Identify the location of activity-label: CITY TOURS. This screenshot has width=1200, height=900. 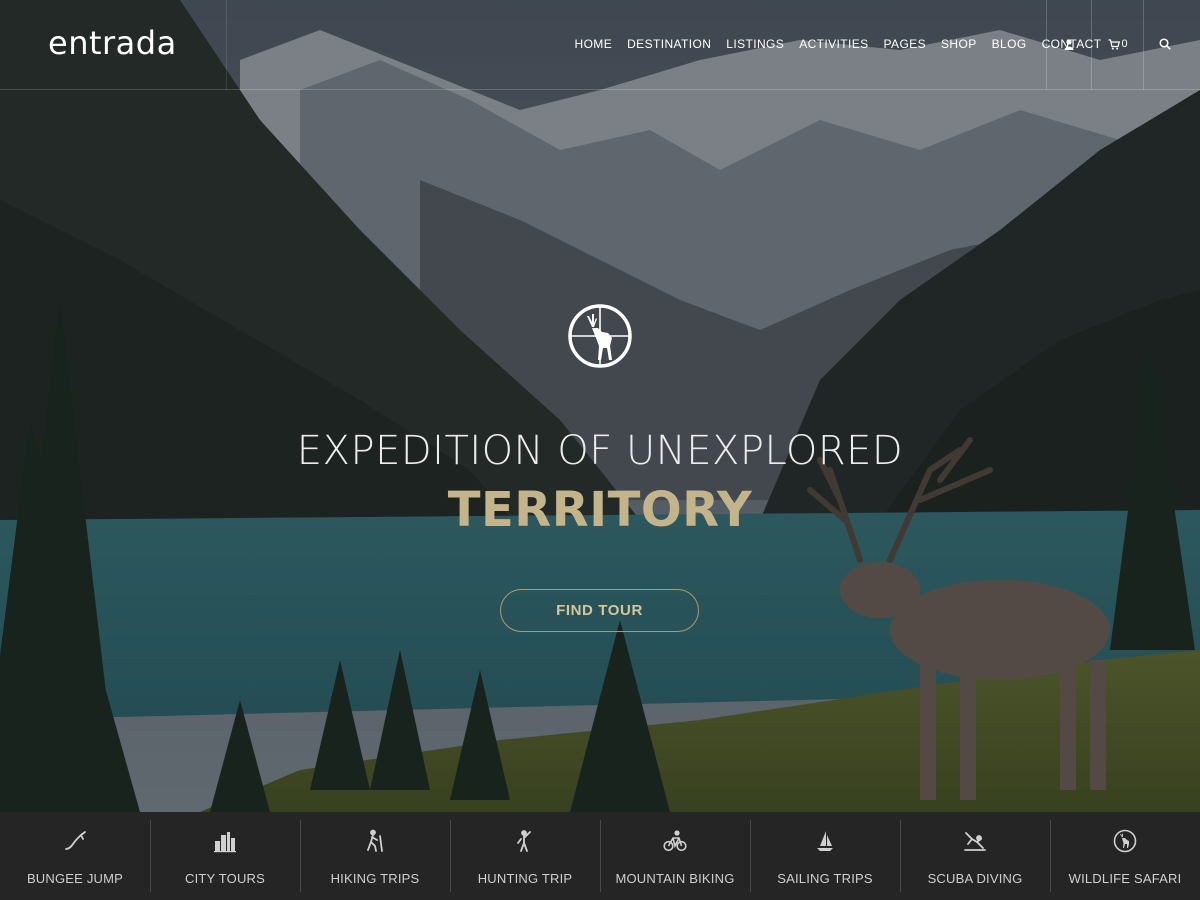
(225, 878).